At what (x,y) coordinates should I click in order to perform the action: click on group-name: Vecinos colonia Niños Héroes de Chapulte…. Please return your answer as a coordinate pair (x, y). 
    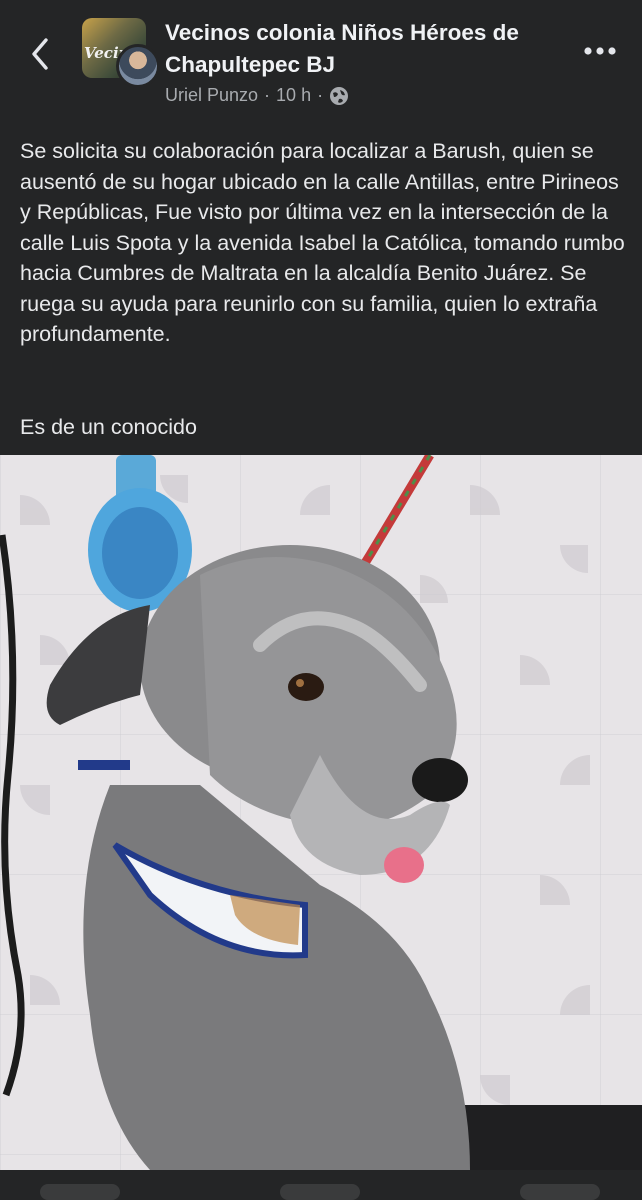
    Looking at the image, I should click on (360, 49).